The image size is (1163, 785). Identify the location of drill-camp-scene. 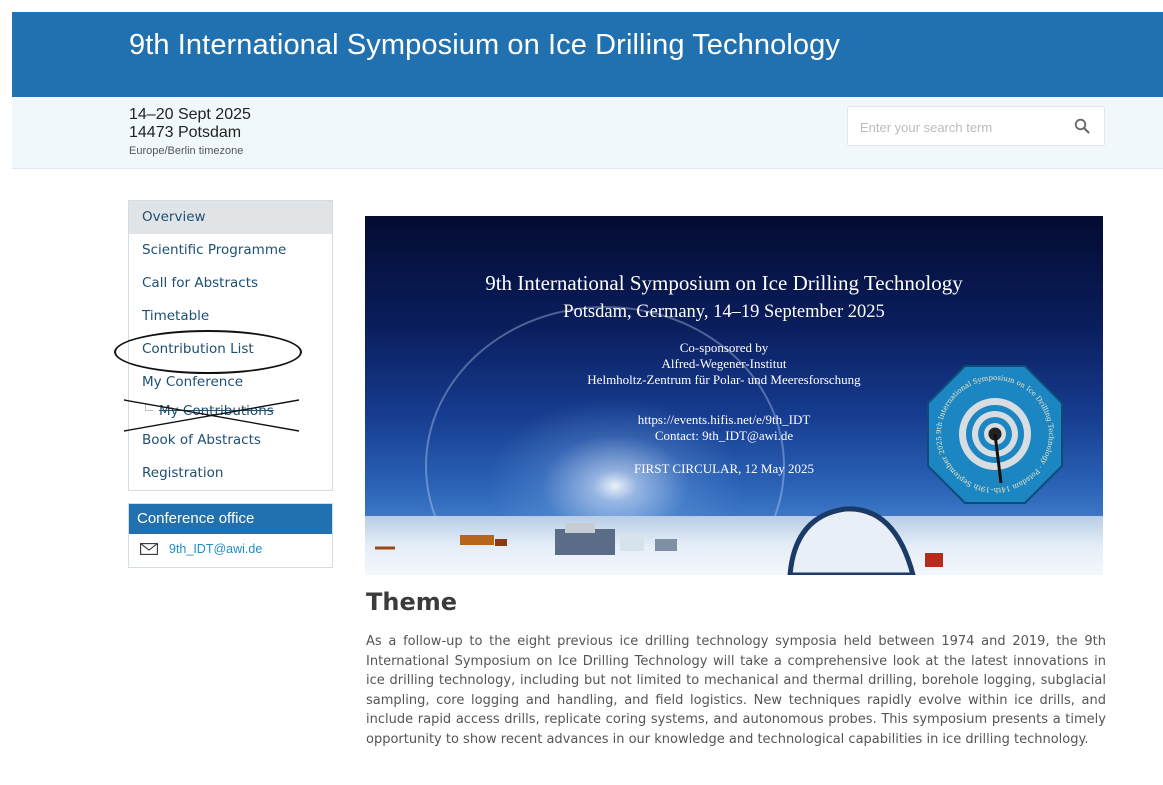
(659, 540).